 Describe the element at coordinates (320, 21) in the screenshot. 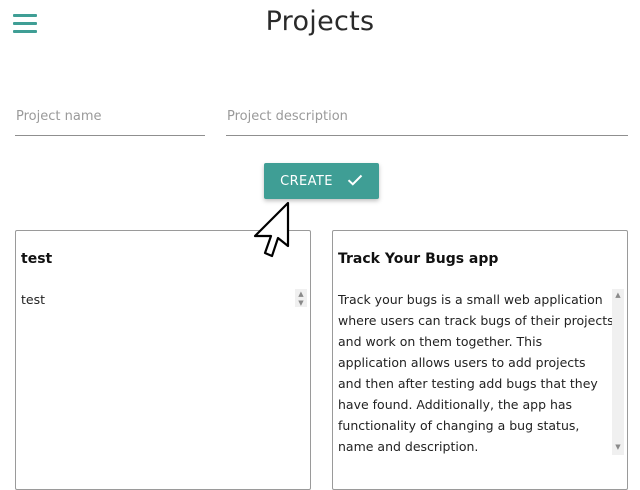

I see `page-title: Projects` at that location.